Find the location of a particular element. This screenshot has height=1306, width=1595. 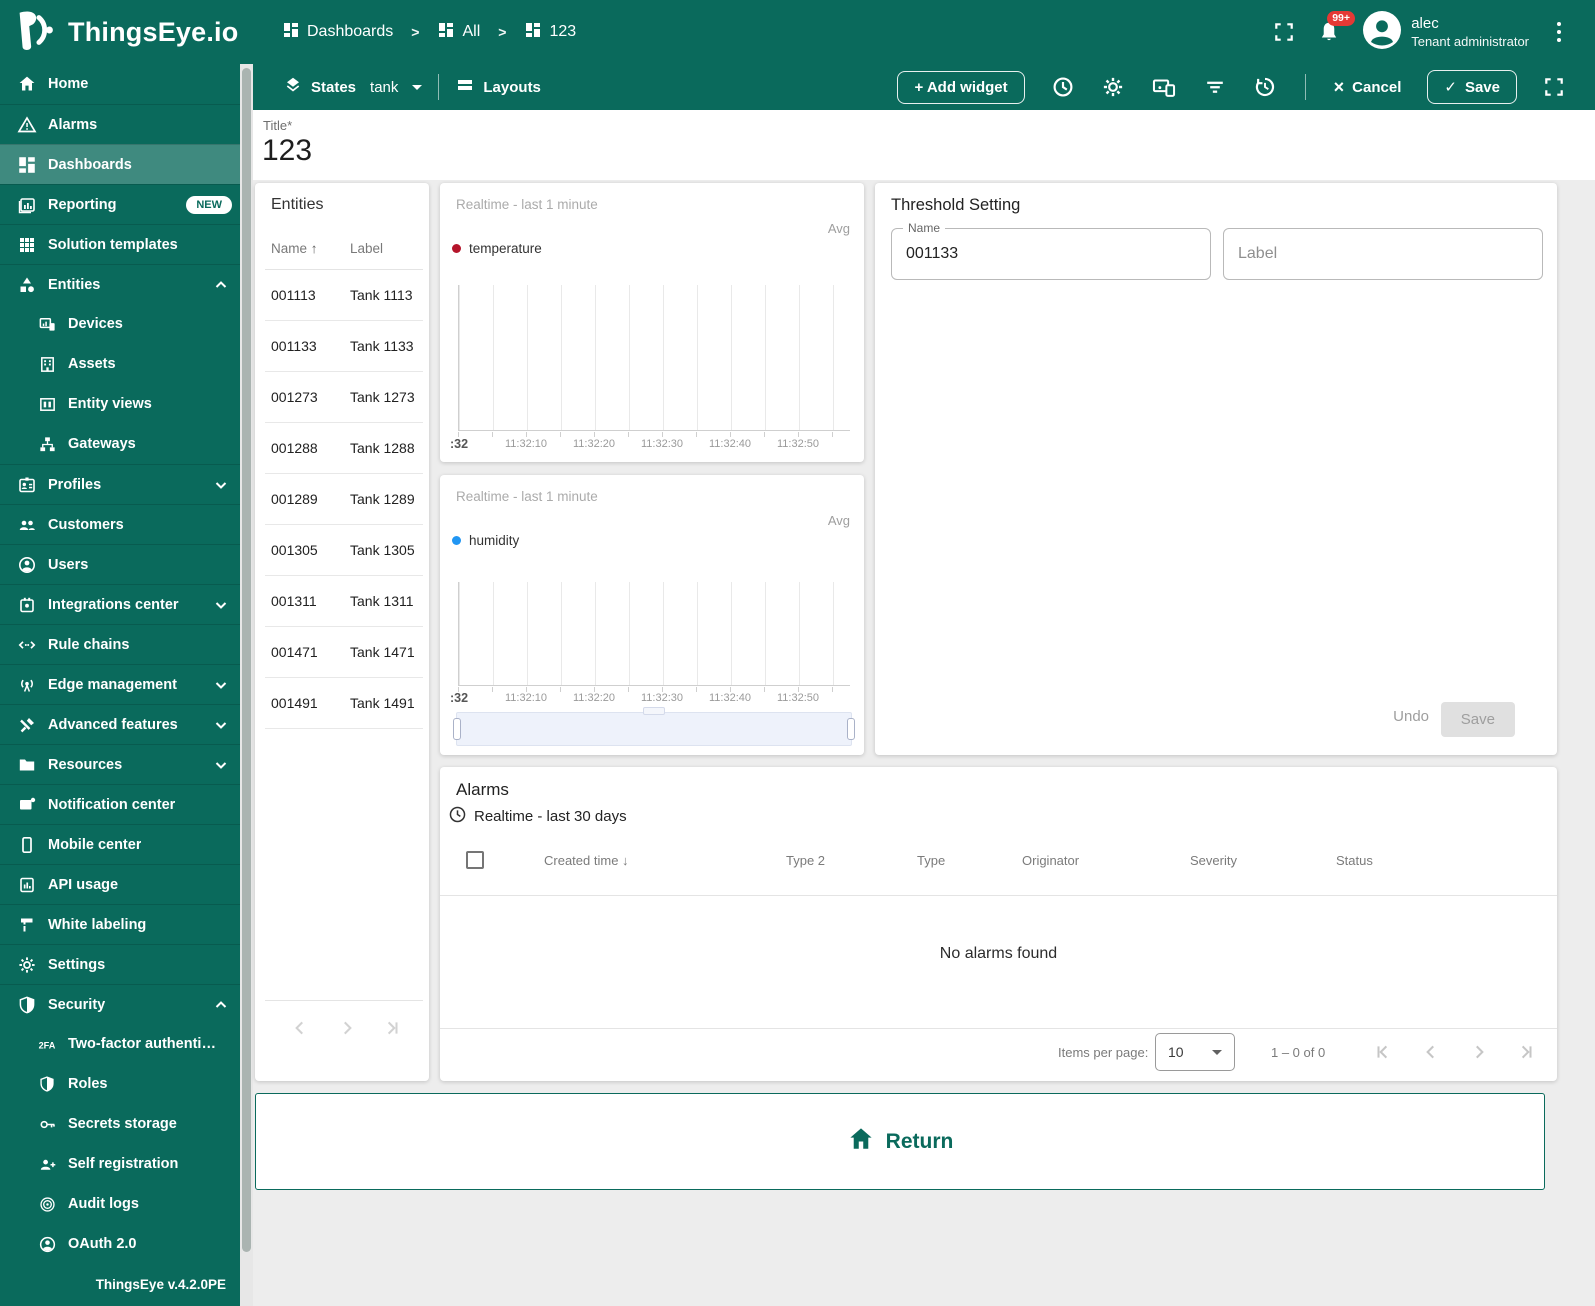

sidebar-item-mobile-center: Mobile center is located at coordinates (120, 844).